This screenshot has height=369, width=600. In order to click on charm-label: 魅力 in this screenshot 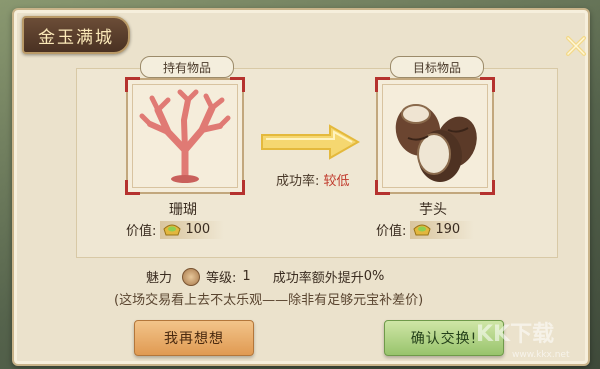, I will do `click(159, 278)`.